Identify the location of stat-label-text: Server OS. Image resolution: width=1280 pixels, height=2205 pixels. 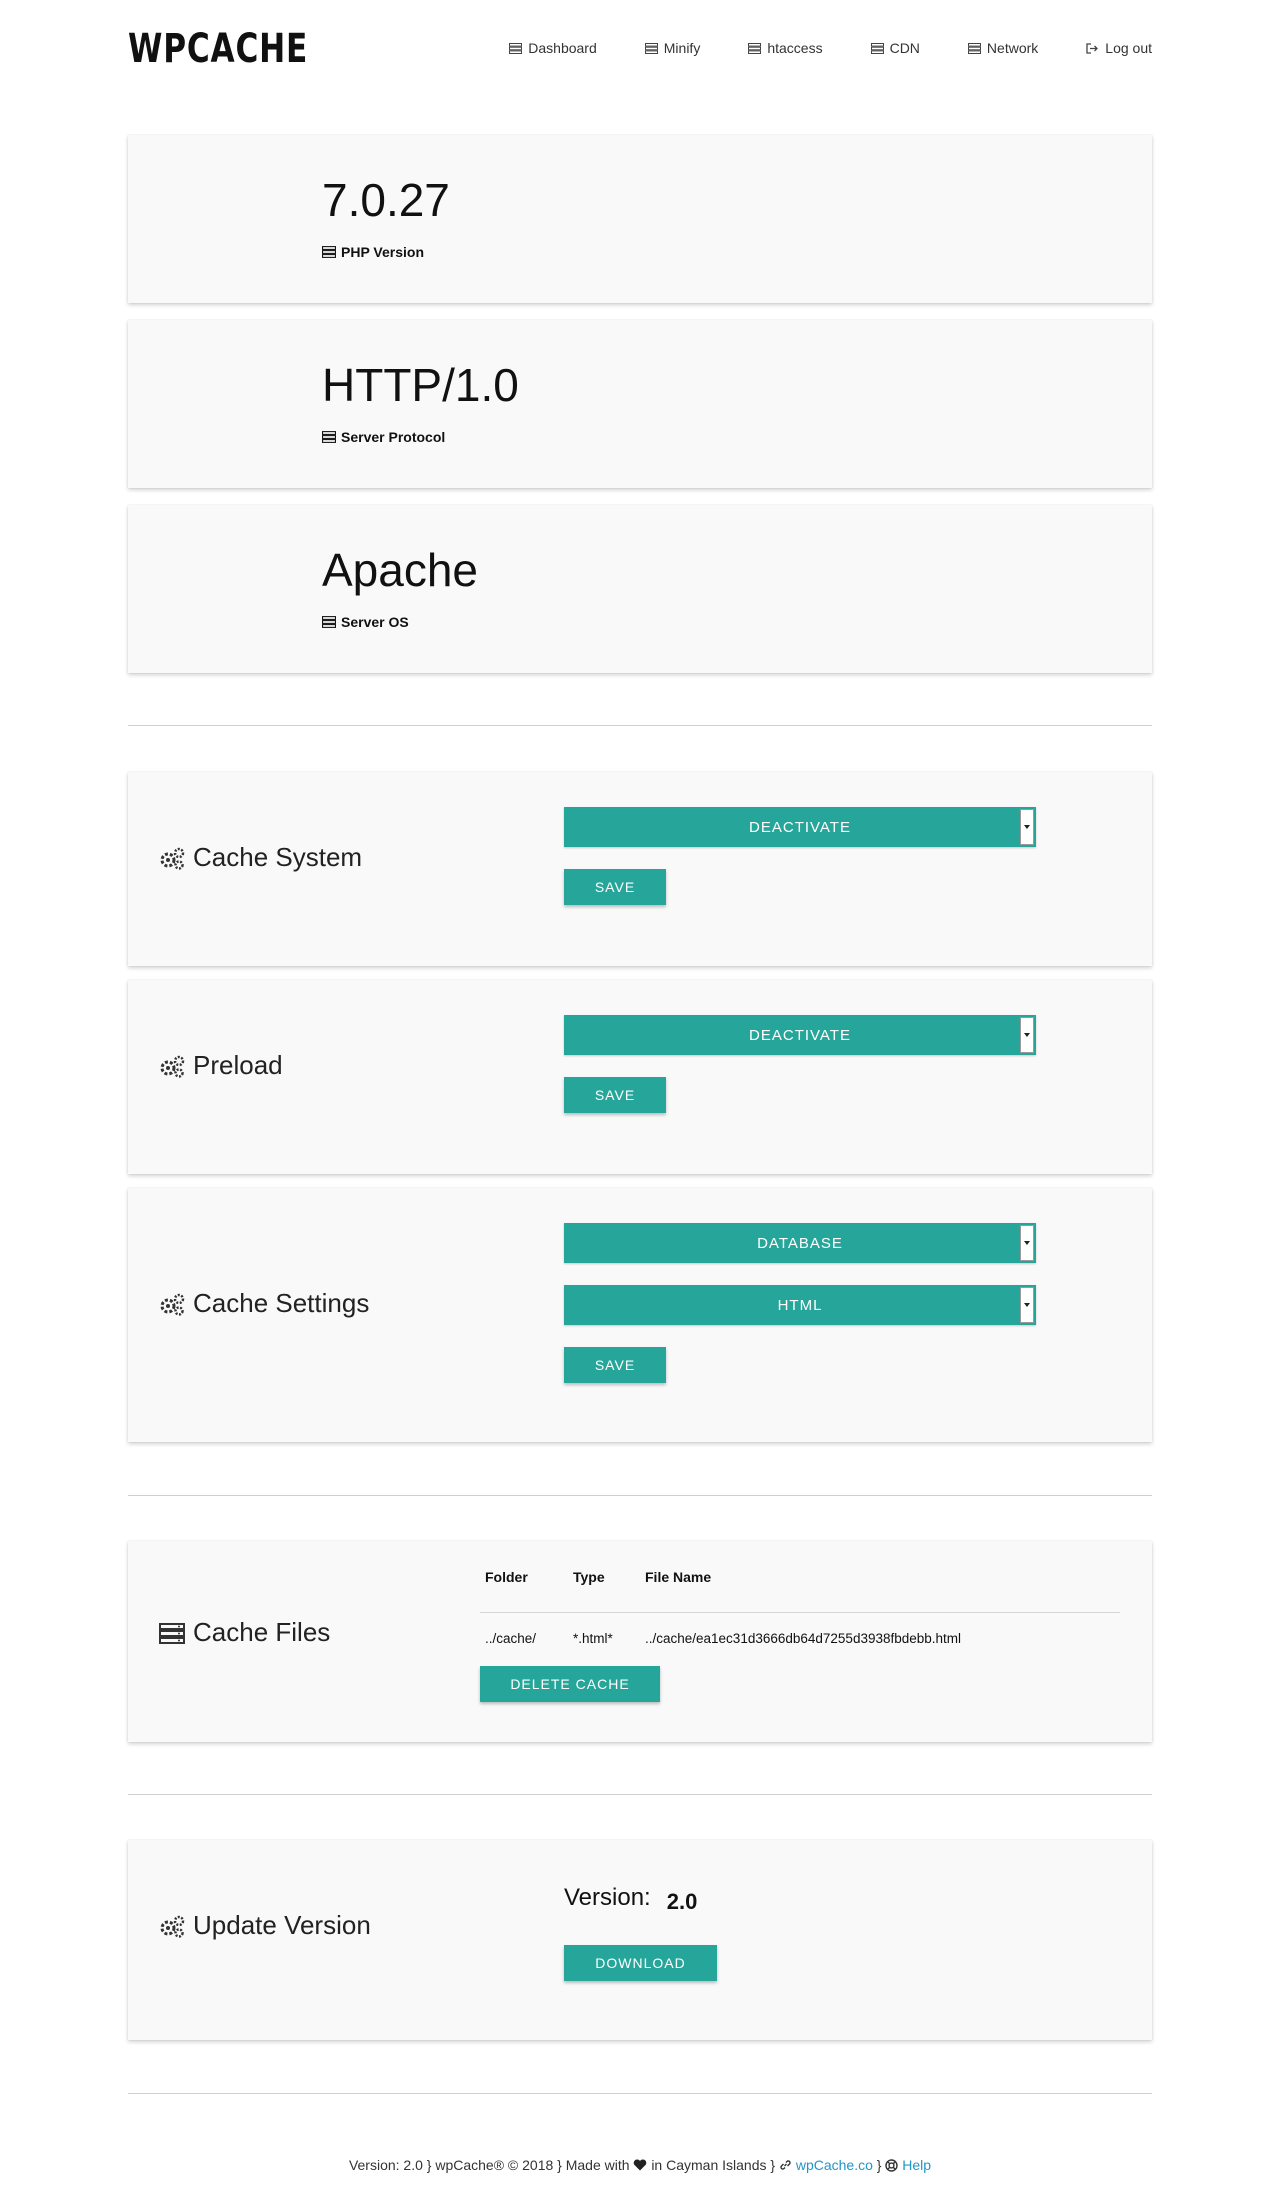
(375, 622).